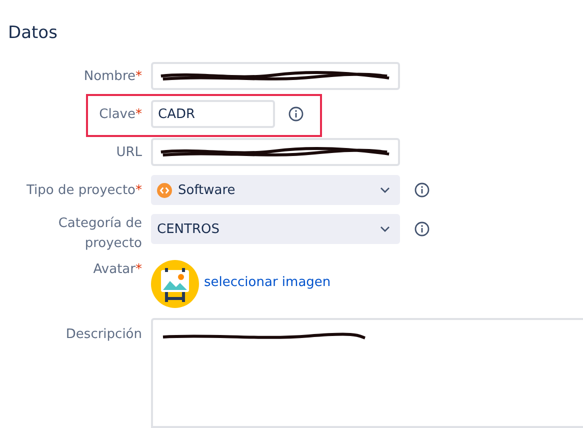 This screenshot has width=583, height=428. What do you see at coordinates (129, 152) in the screenshot?
I see `field-label: URL` at bounding box center [129, 152].